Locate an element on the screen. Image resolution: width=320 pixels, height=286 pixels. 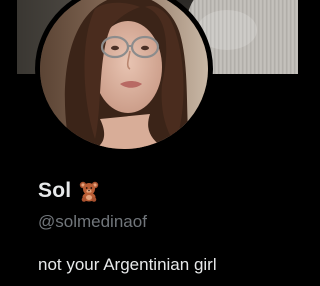
profile-handle: @solmedinaof is located at coordinates (92, 221).